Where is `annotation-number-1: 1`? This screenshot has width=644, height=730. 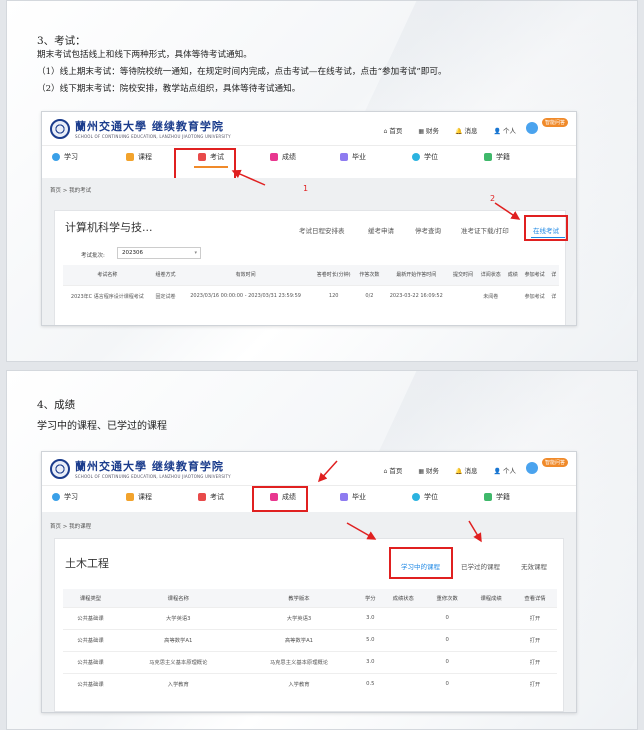 annotation-number-1: 1 is located at coordinates (306, 188).